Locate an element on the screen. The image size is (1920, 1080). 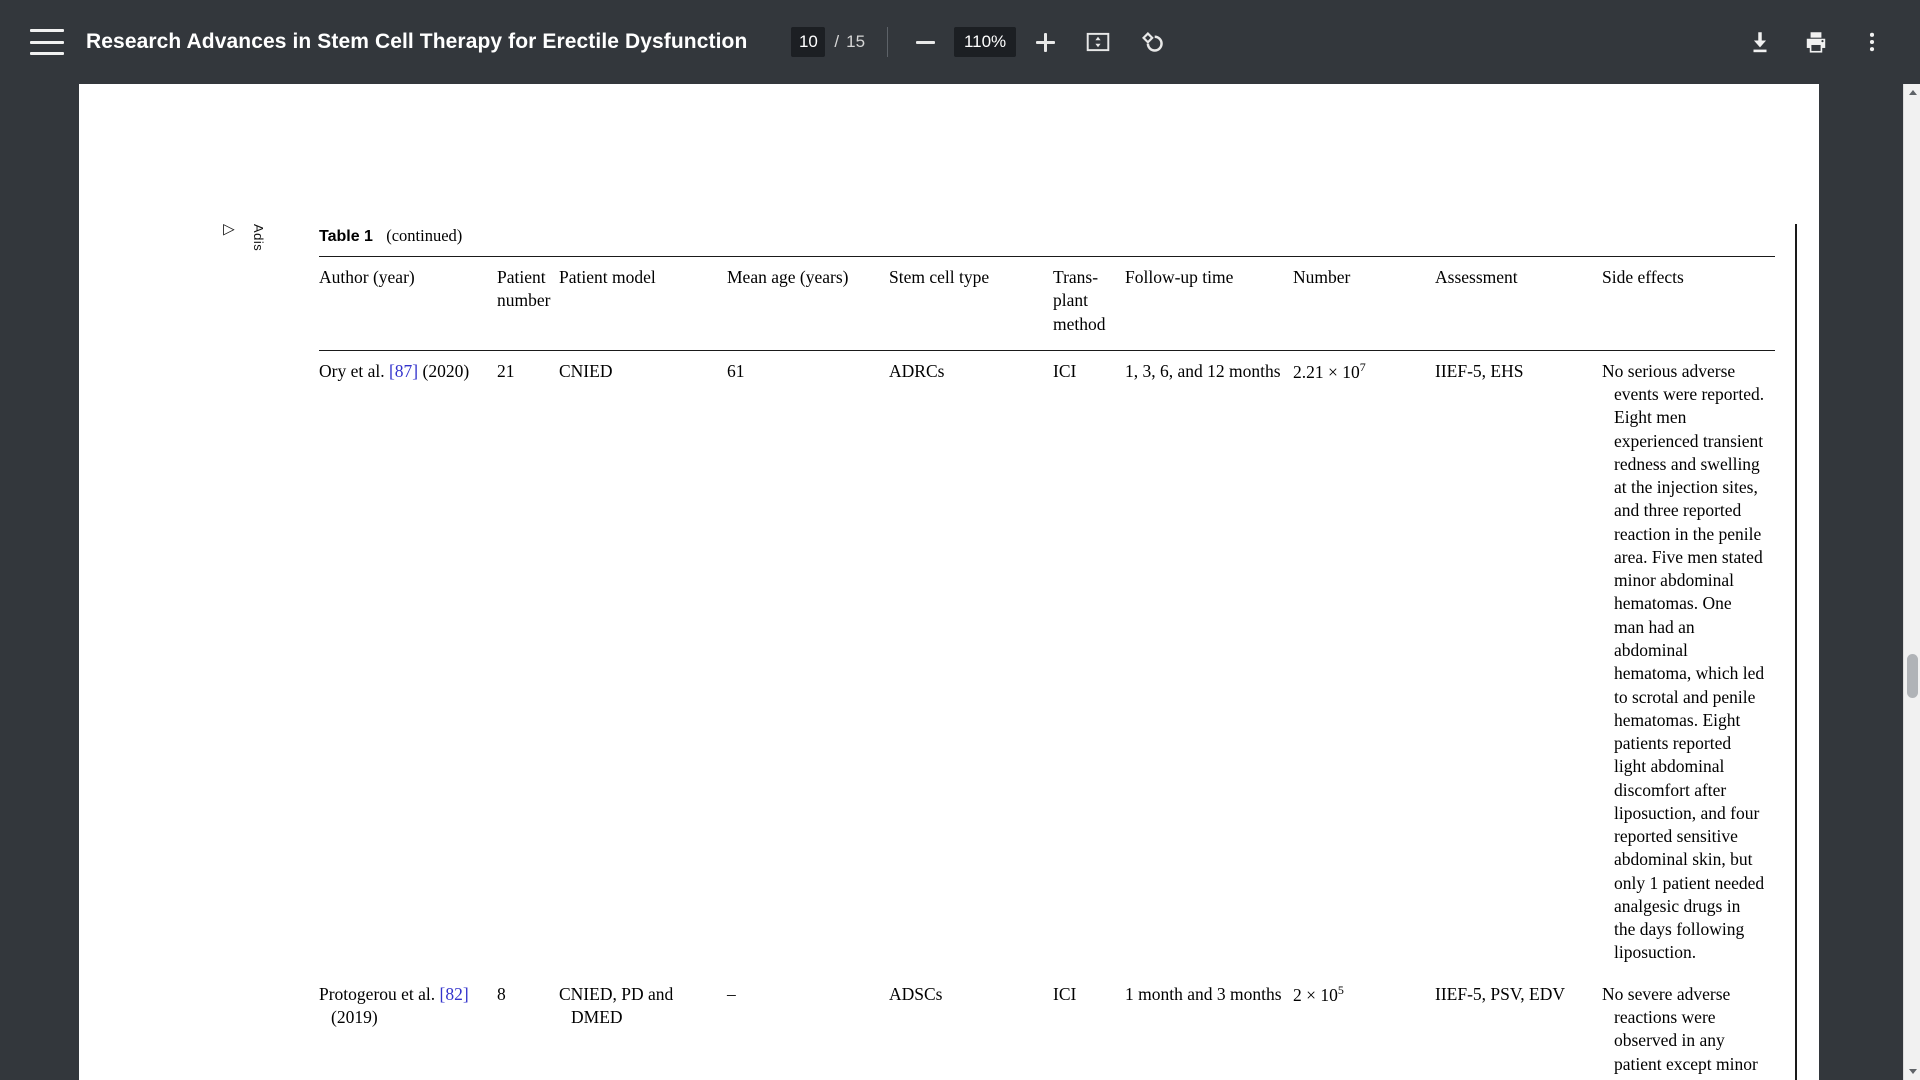
column-header-stem-cell-type: Stem cell type is located at coordinates (971, 303).